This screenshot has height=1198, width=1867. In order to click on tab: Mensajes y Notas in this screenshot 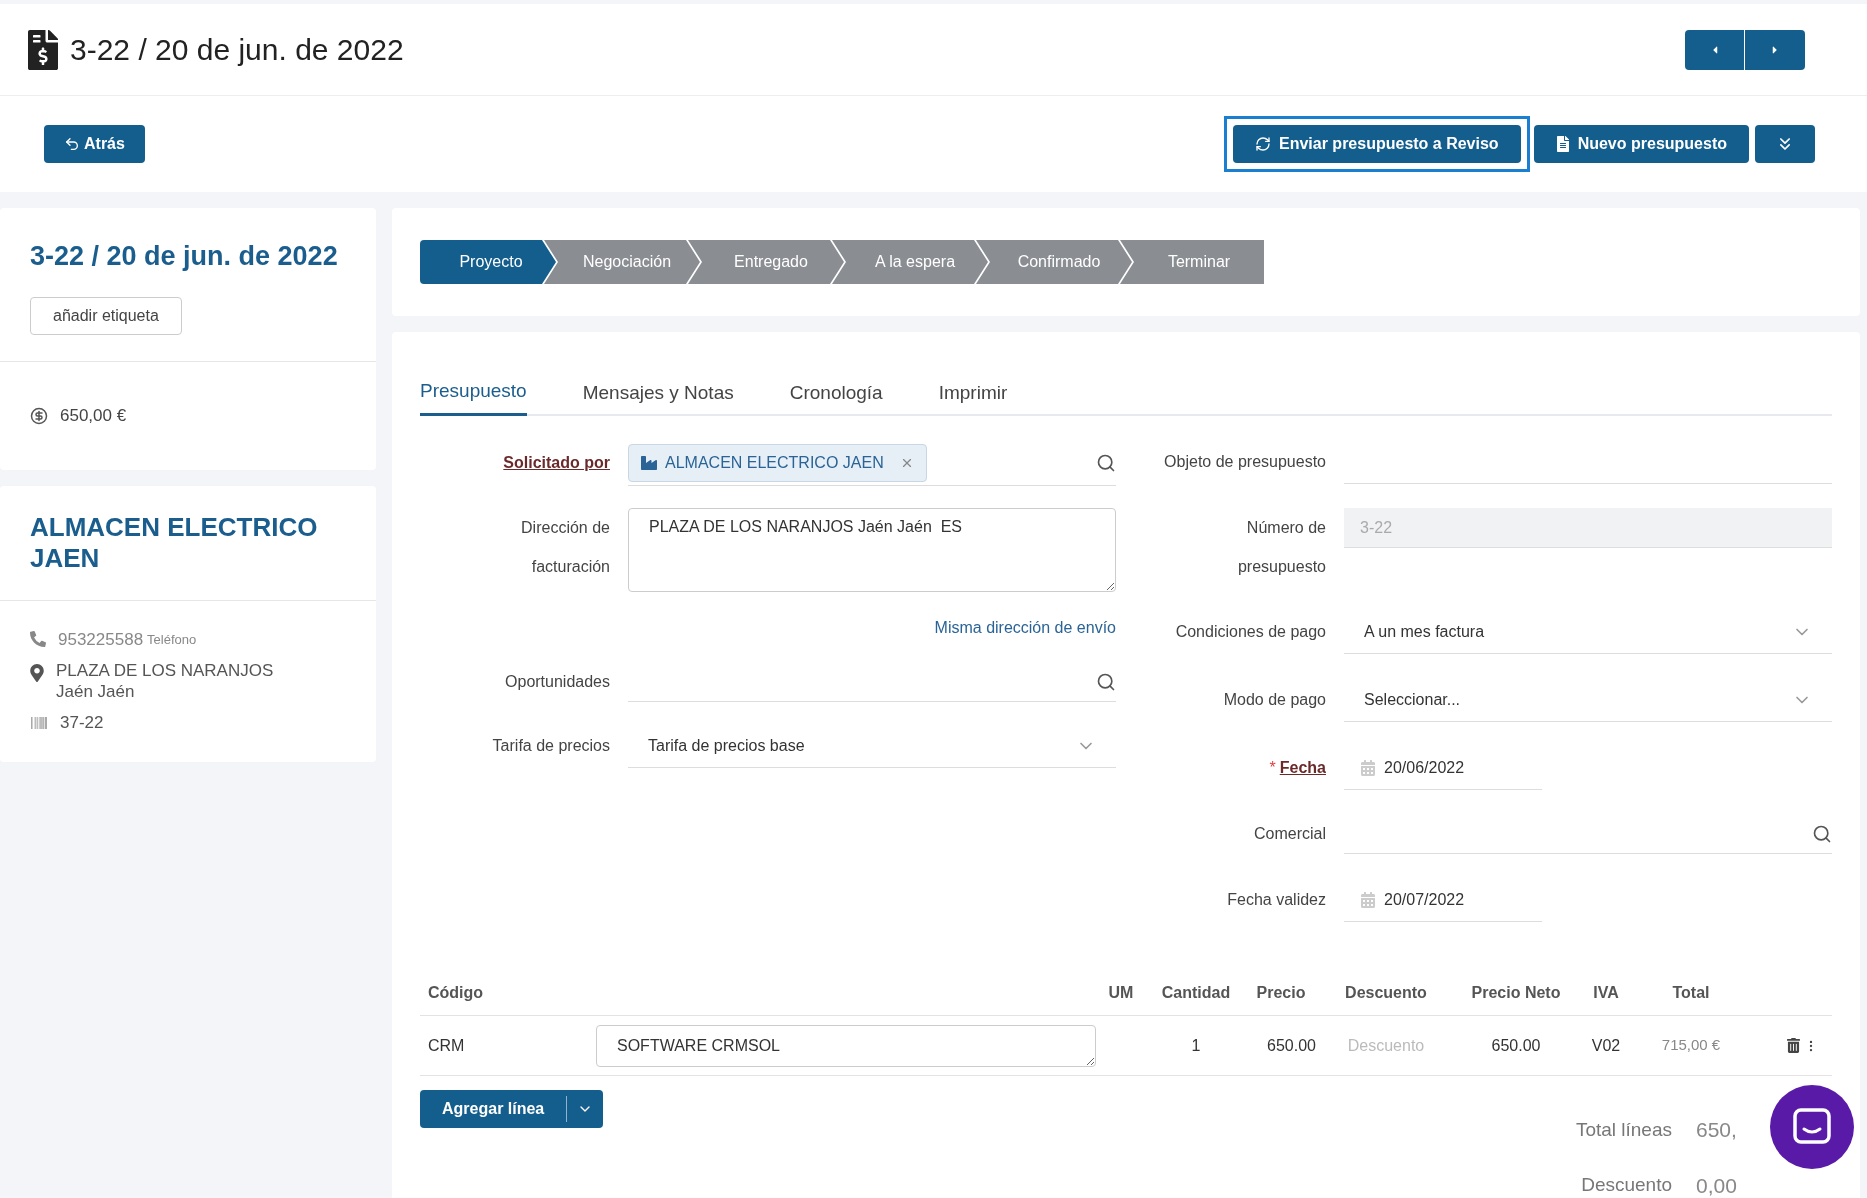, I will do `click(658, 393)`.